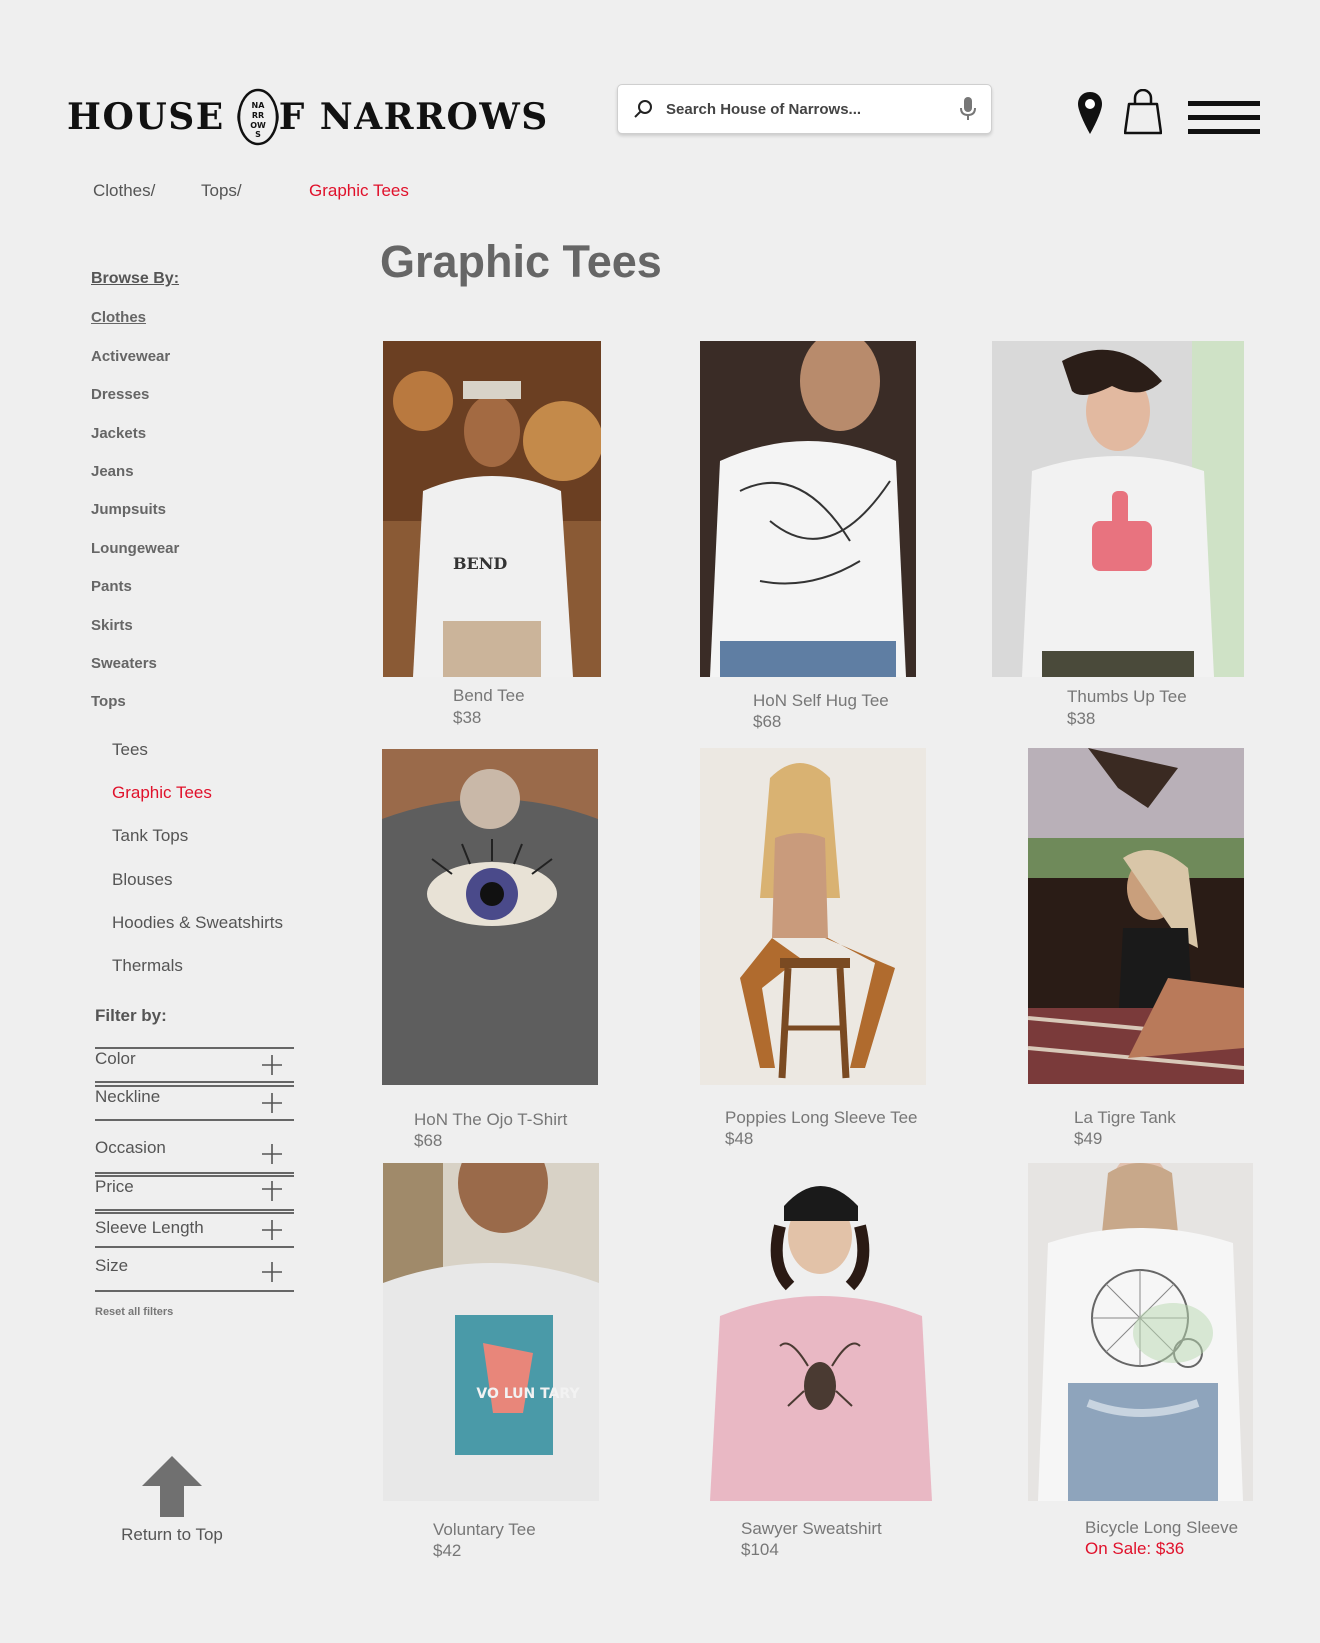  I want to click on sidebar-item-jumpsuits: Jumpsuits, so click(128, 509).